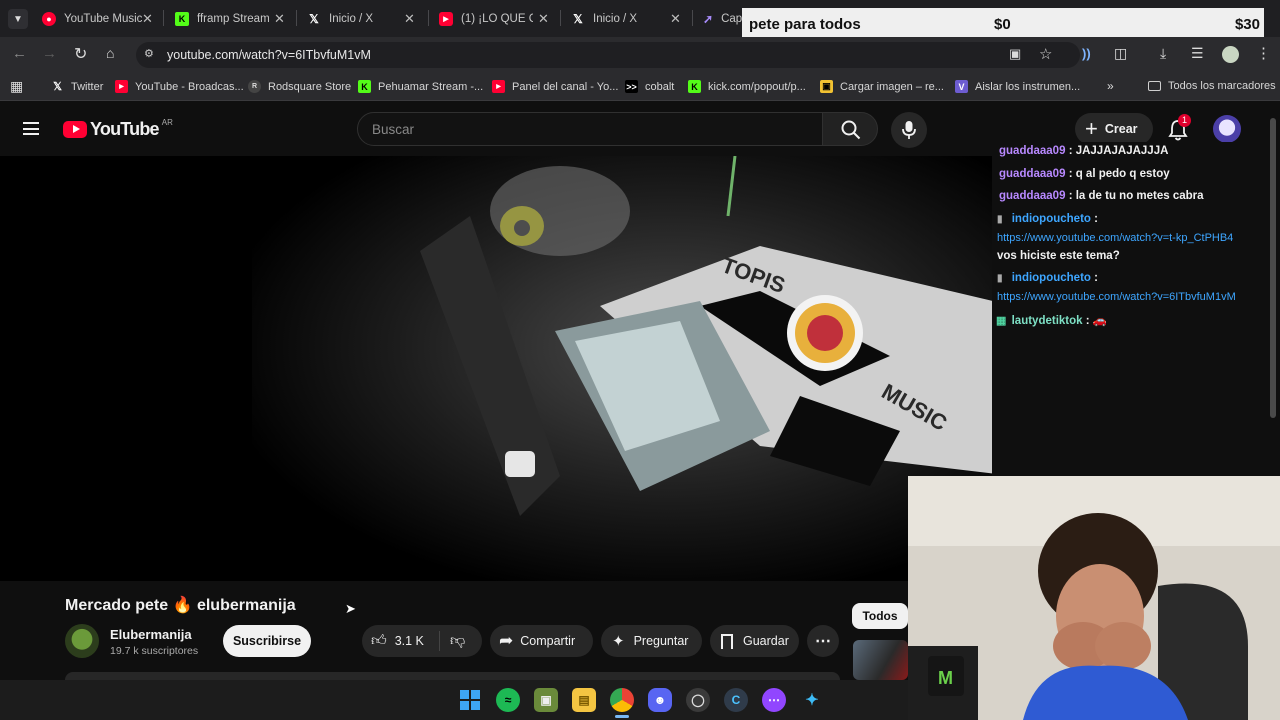 This screenshot has width=1280, height=720. I want to click on address-bar: ⚙ youtube.com/watch?v=6ITbvfuM1vM ▣ ☆, so click(608, 55).